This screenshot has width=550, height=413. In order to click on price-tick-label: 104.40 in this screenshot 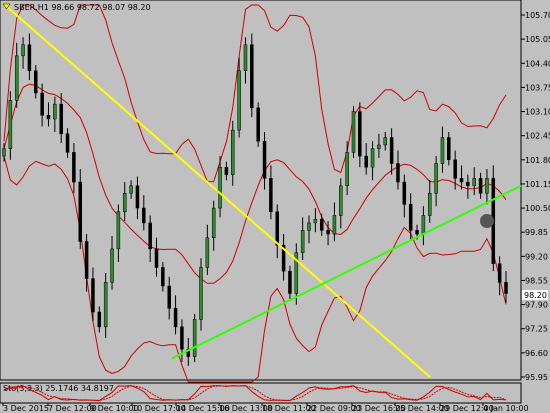, I will do `click(537, 63)`.